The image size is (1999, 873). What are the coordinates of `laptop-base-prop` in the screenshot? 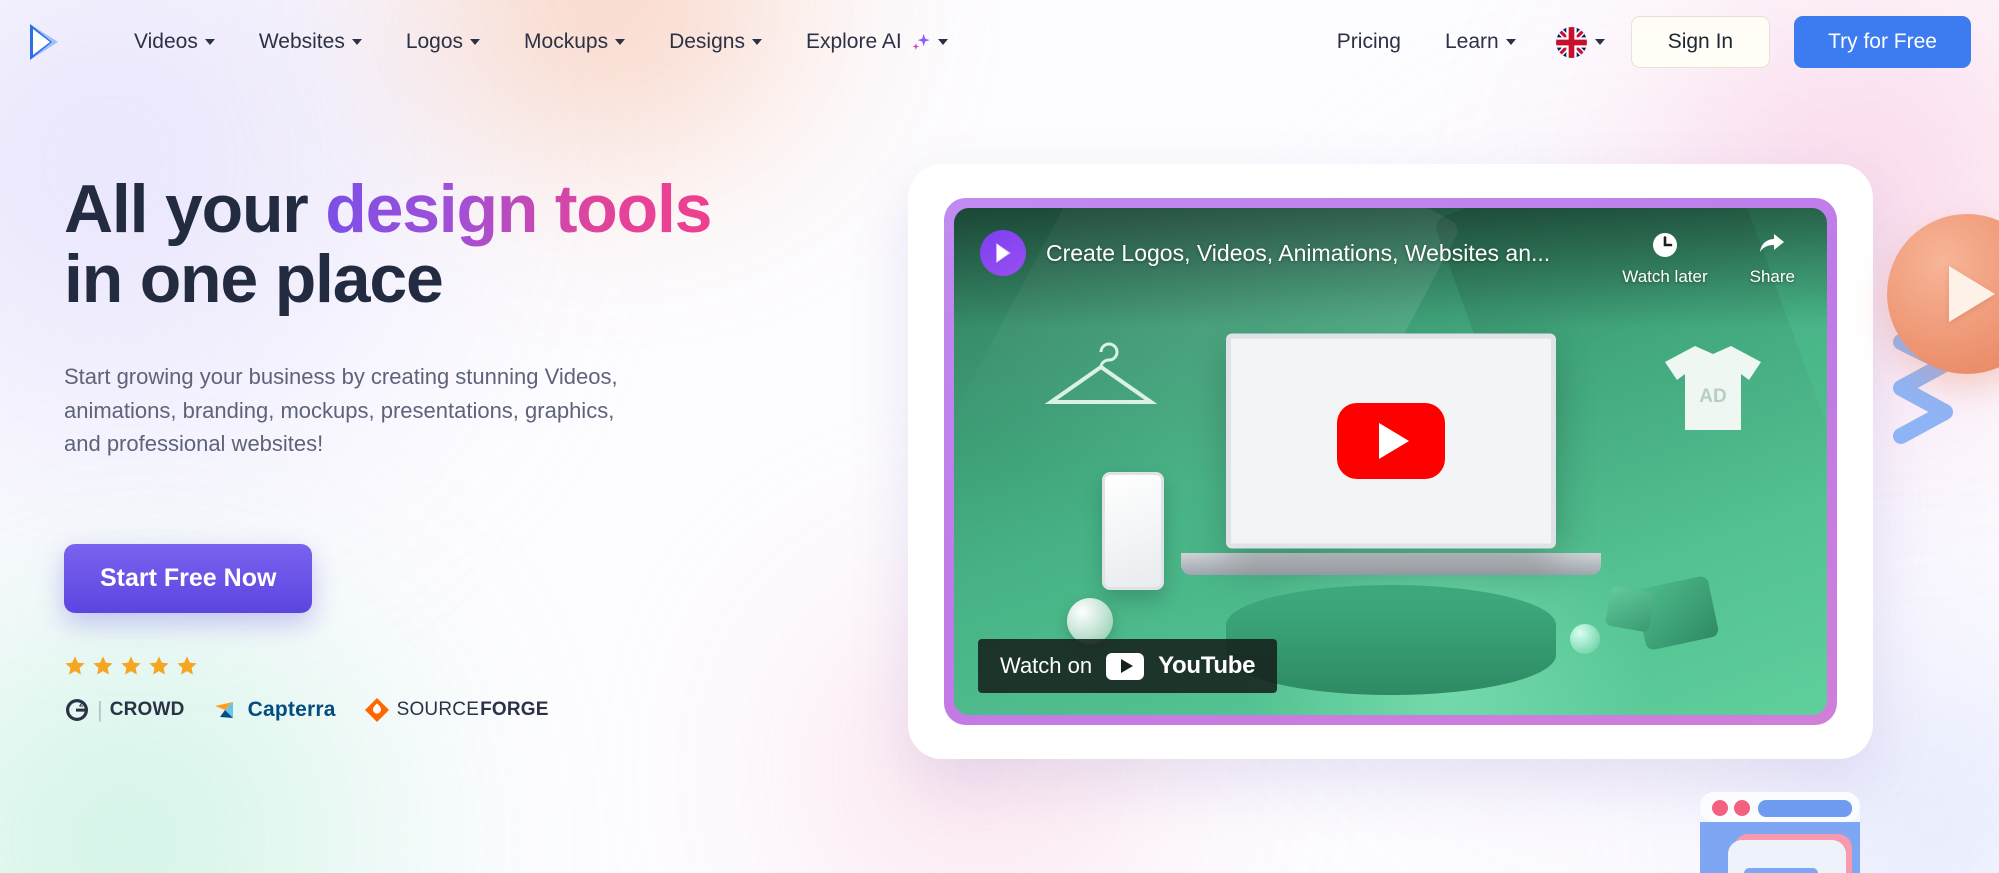 It's located at (1390, 564).